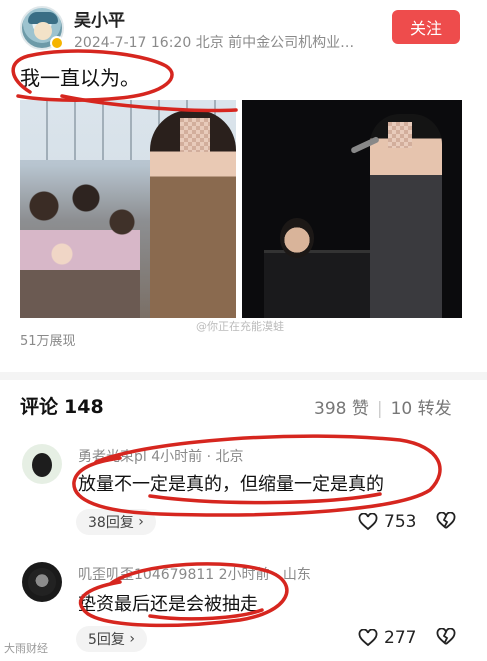 This screenshot has height=661, width=487. I want to click on like-count: 753, so click(400, 522).